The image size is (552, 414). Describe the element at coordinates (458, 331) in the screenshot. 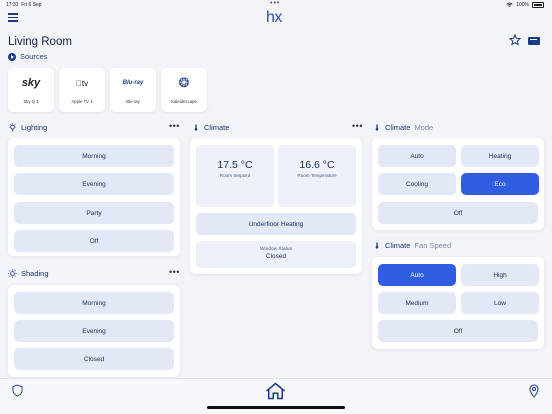

I see `fan-option-off: Off` at that location.